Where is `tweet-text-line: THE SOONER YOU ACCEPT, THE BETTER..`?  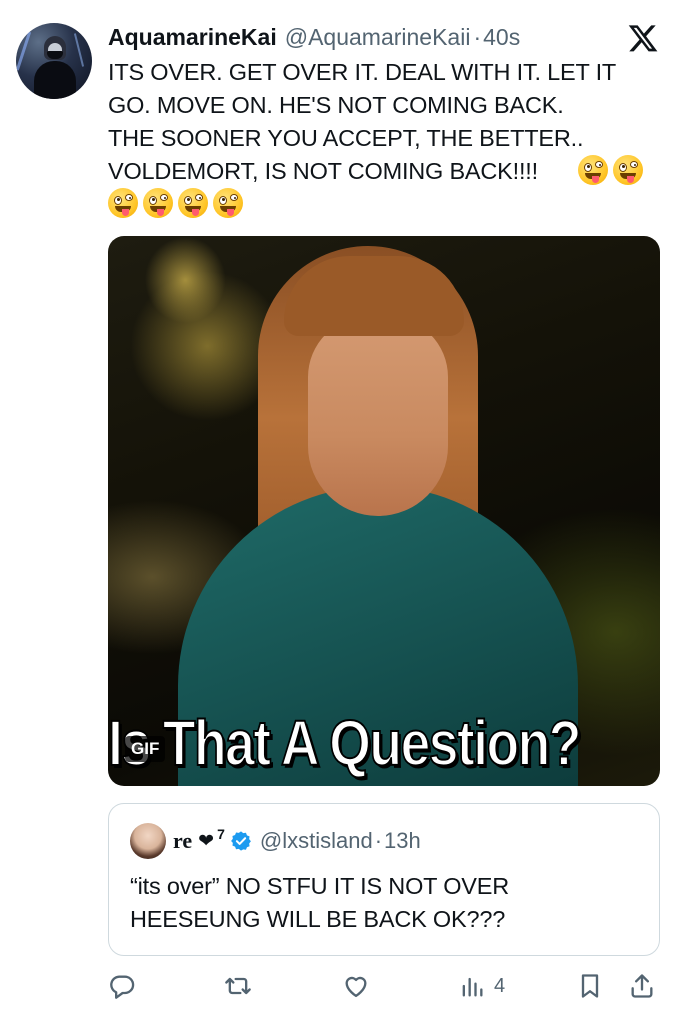
tweet-text-line: THE SOONER YOU ACCEPT, THE BETTER.. is located at coordinates (346, 138).